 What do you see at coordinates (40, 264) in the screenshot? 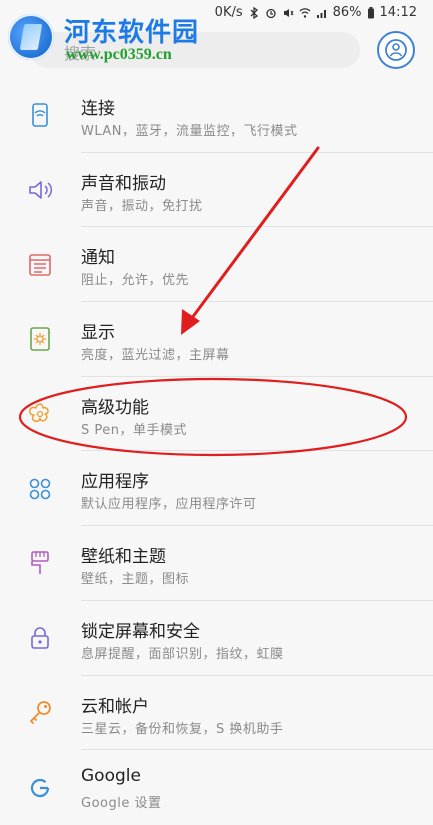
I see `notifications-icon` at bounding box center [40, 264].